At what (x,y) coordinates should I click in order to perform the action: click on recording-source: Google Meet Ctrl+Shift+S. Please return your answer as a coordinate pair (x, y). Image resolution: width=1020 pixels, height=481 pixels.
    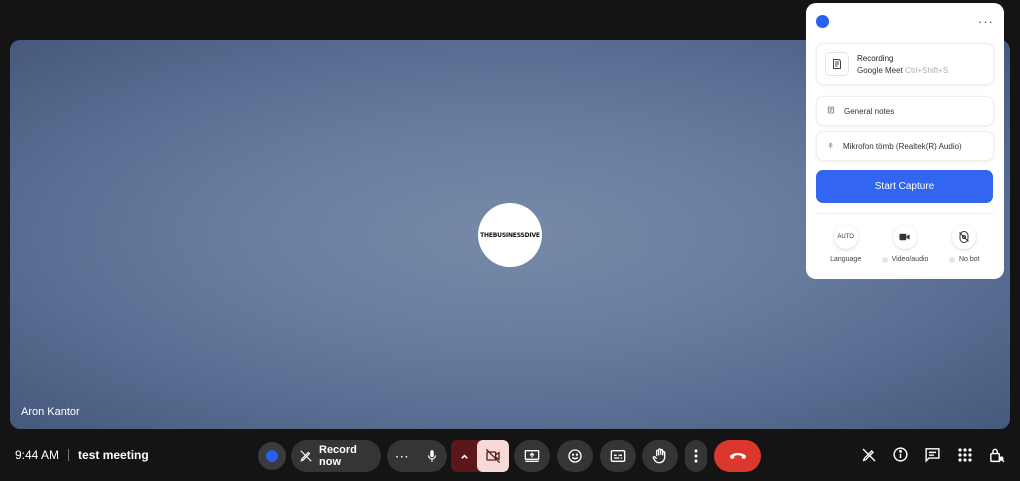
    Looking at the image, I should click on (902, 70).